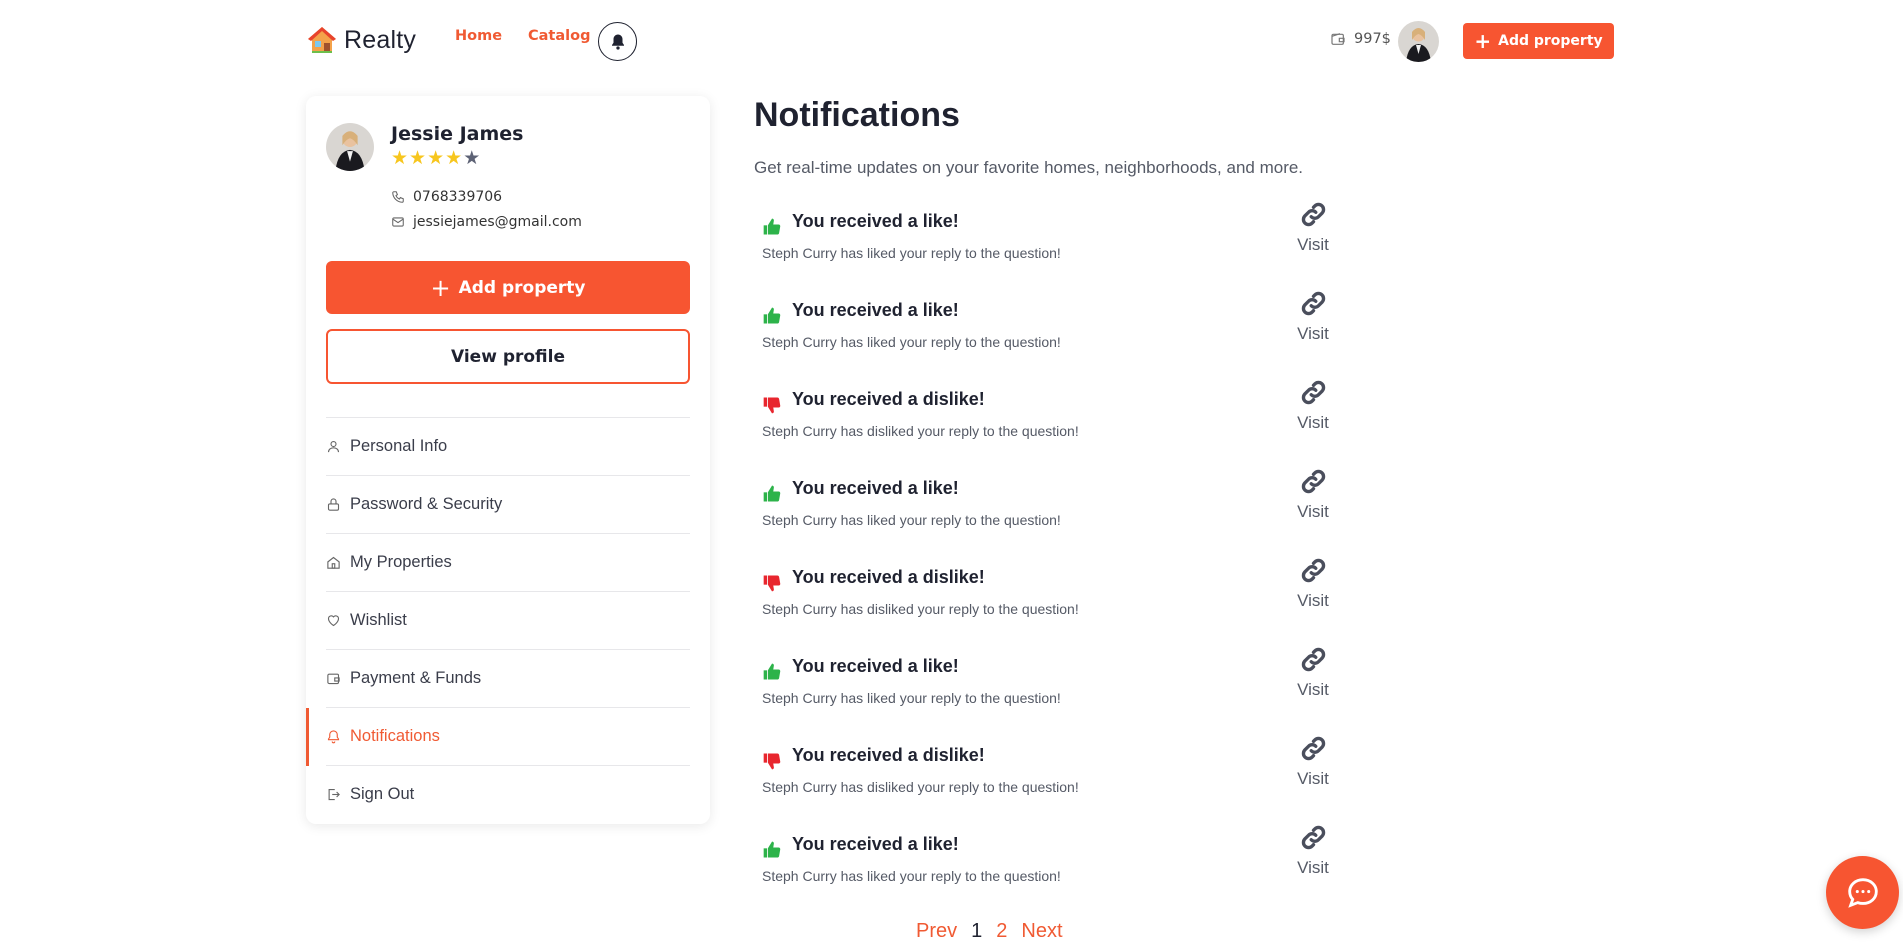 Image resolution: width=1903 pixels, height=944 pixels. I want to click on email-address: jessiejames@gmail.com, so click(497, 222).